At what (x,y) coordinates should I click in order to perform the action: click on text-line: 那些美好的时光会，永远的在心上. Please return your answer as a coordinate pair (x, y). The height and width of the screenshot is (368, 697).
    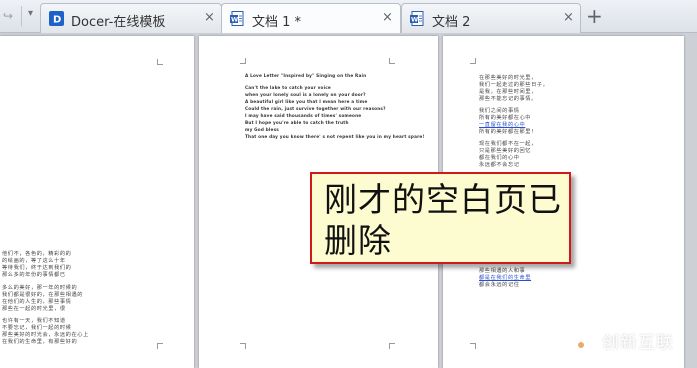
    Looking at the image, I should click on (45, 335).